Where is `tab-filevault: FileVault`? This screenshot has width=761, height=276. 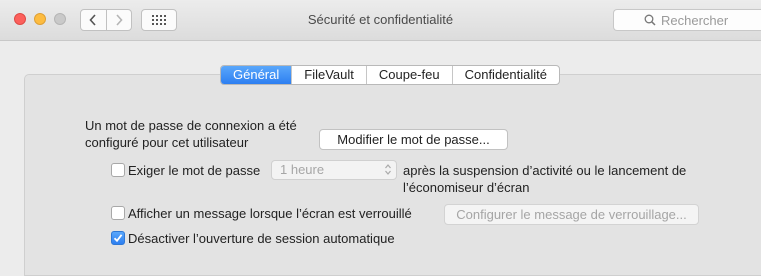 tab-filevault: FileVault is located at coordinates (328, 75).